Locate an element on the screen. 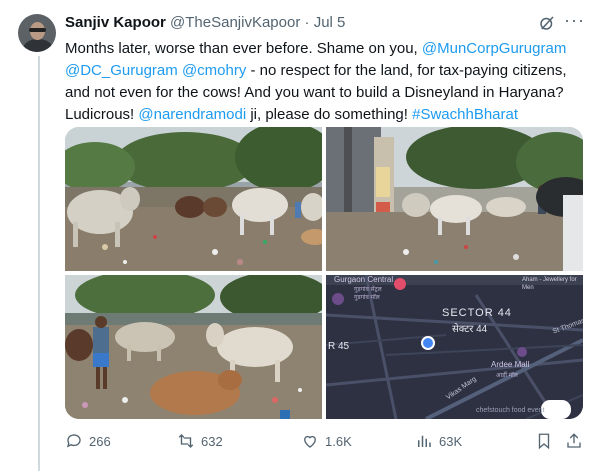 This screenshot has height=471, width=598. reply-count: 266 is located at coordinates (100, 441).